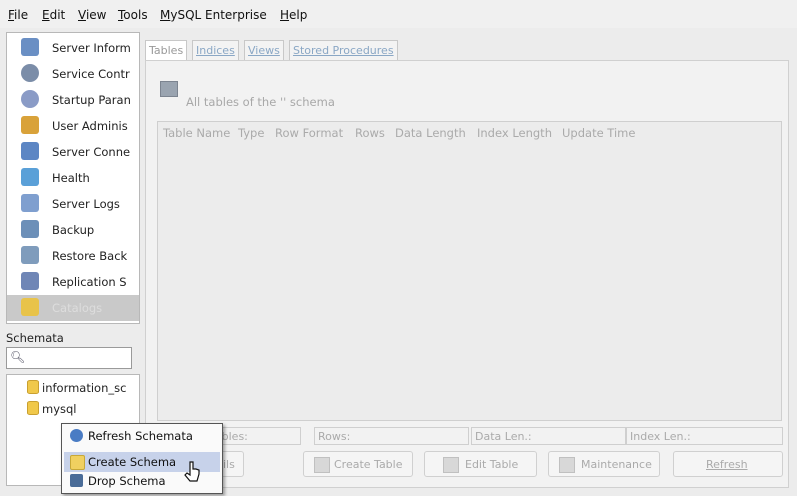 The image size is (797, 496). What do you see at coordinates (69, 358) in the screenshot?
I see `schema-search-input: 🔍︎` at bounding box center [69, 358].